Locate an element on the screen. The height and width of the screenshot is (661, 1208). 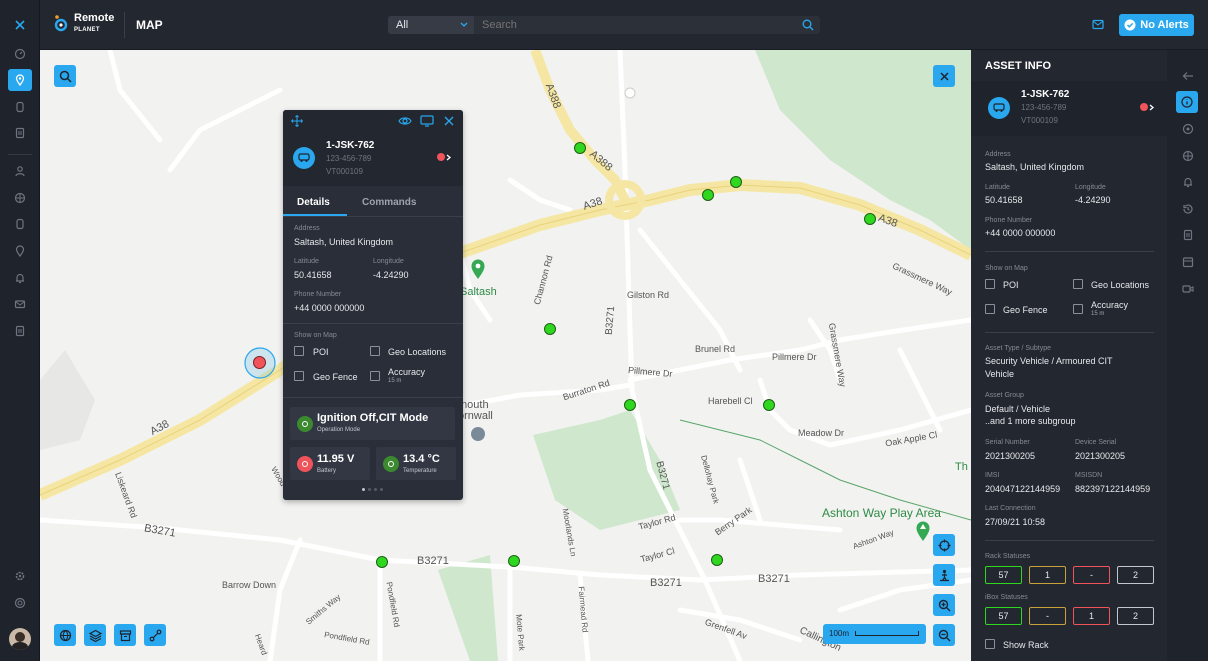
asset-name: 1-JSK-762 is located at coordinates (350, 145).